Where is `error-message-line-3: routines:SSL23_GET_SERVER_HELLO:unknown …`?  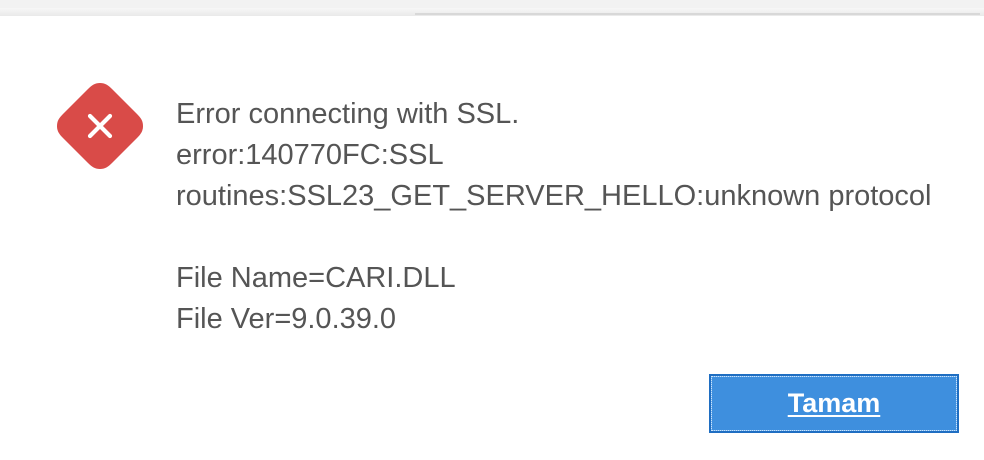 error-message-line-3: routines:SSL23_GET_SERVER_HELLO:unknown … is located at coordinates (554, 196).